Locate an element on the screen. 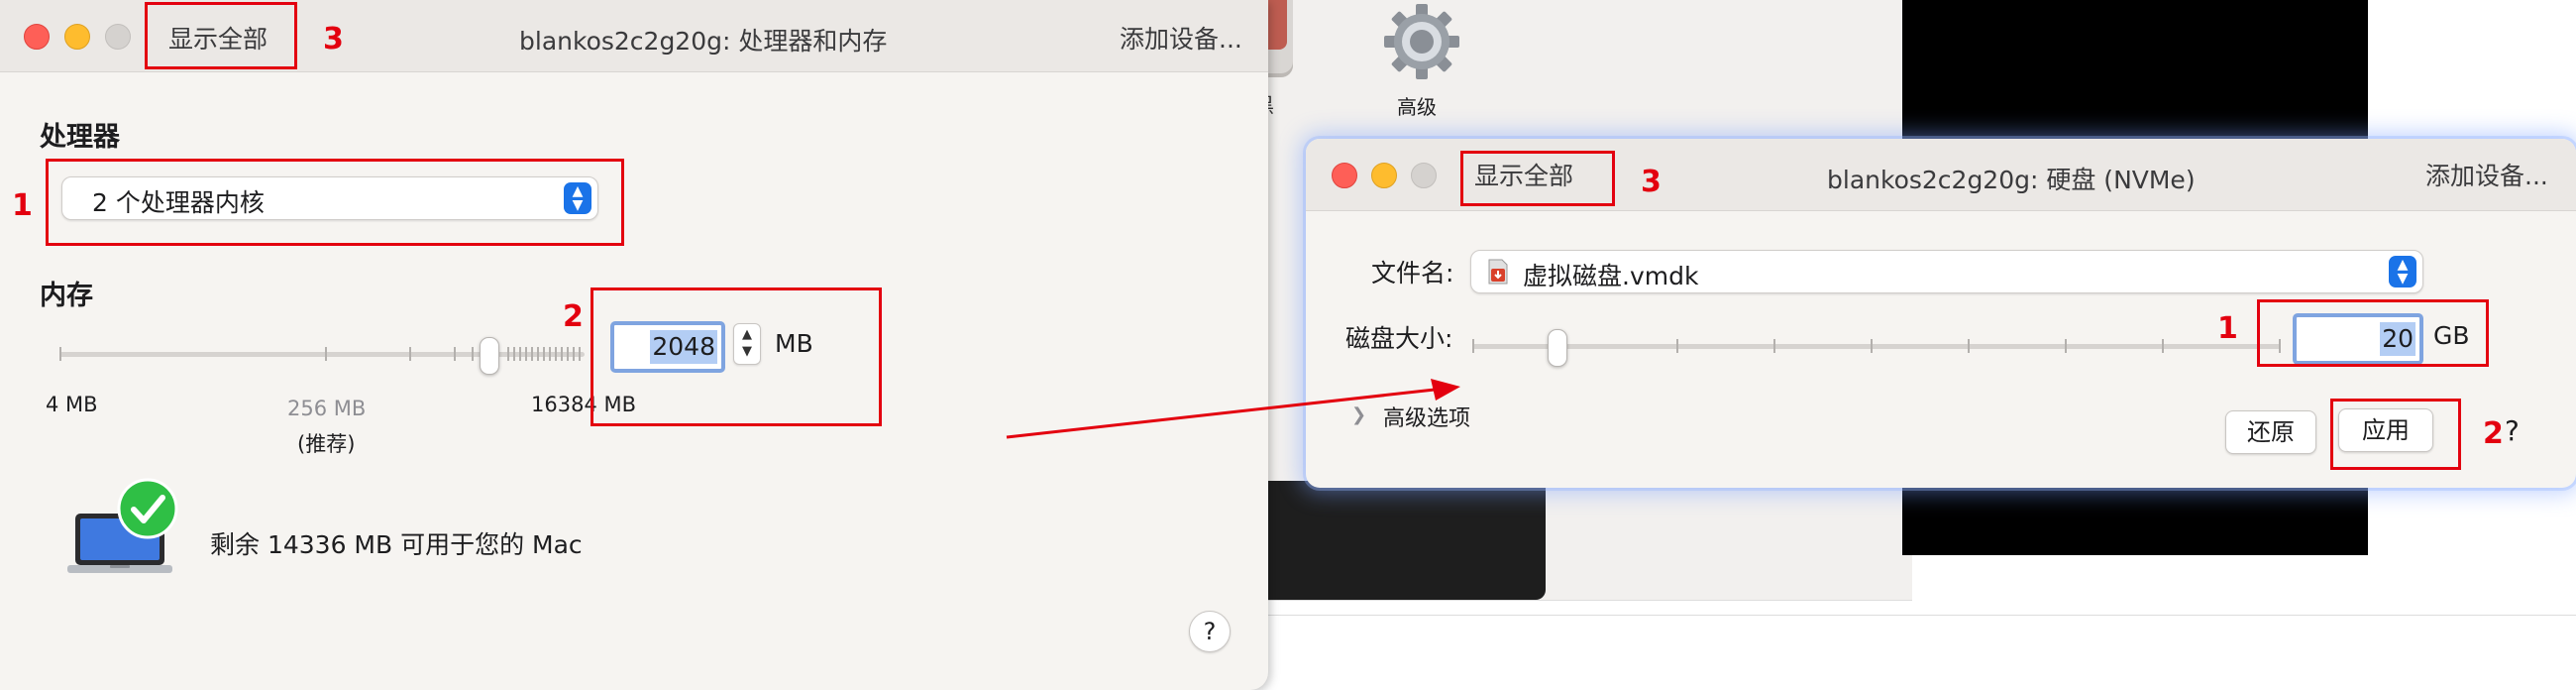 Image resolution: width=2576 pixels, height=690 pixels. annotation-arrow is located at coordinates (1233, 409).